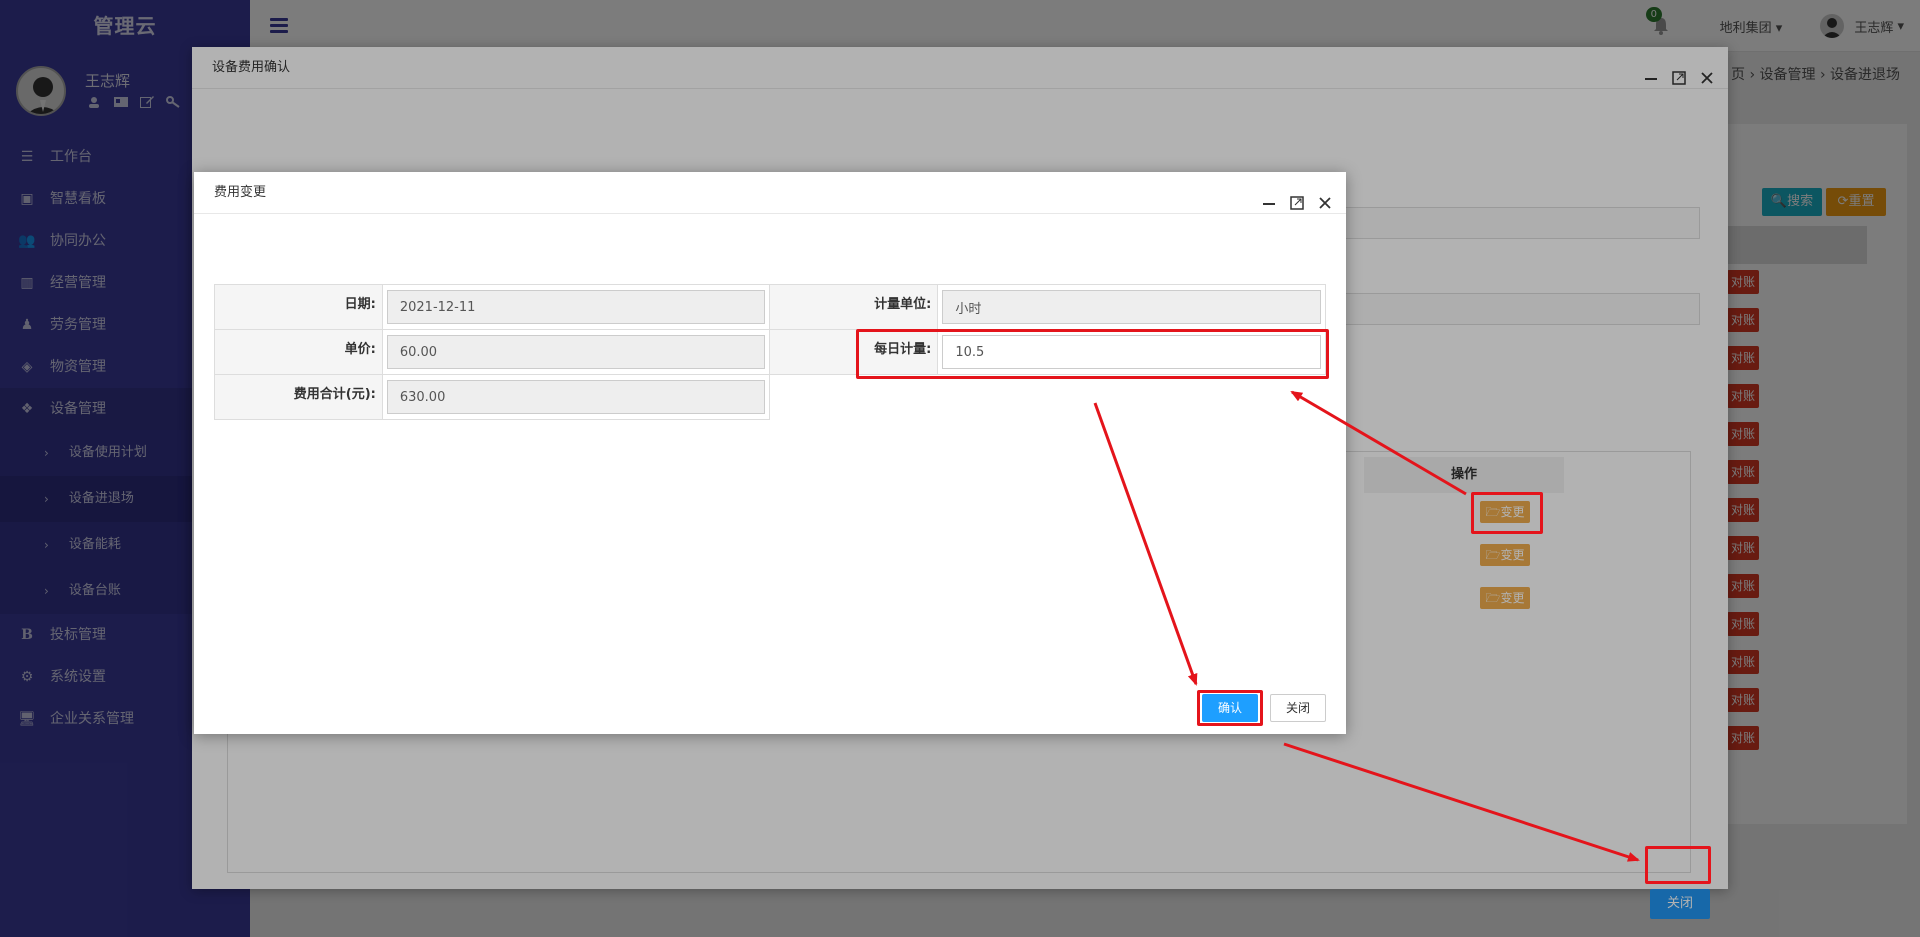 The height and width of the screenshot is (937, 1920). I want to click on total-fee-field, so click(576, 397).